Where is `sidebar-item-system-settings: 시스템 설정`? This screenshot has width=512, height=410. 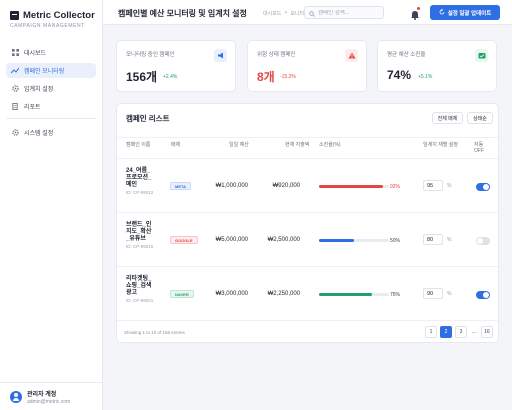 sidebar-item-system-settings: 시스템 설정 is located at coordinates (51, 132).